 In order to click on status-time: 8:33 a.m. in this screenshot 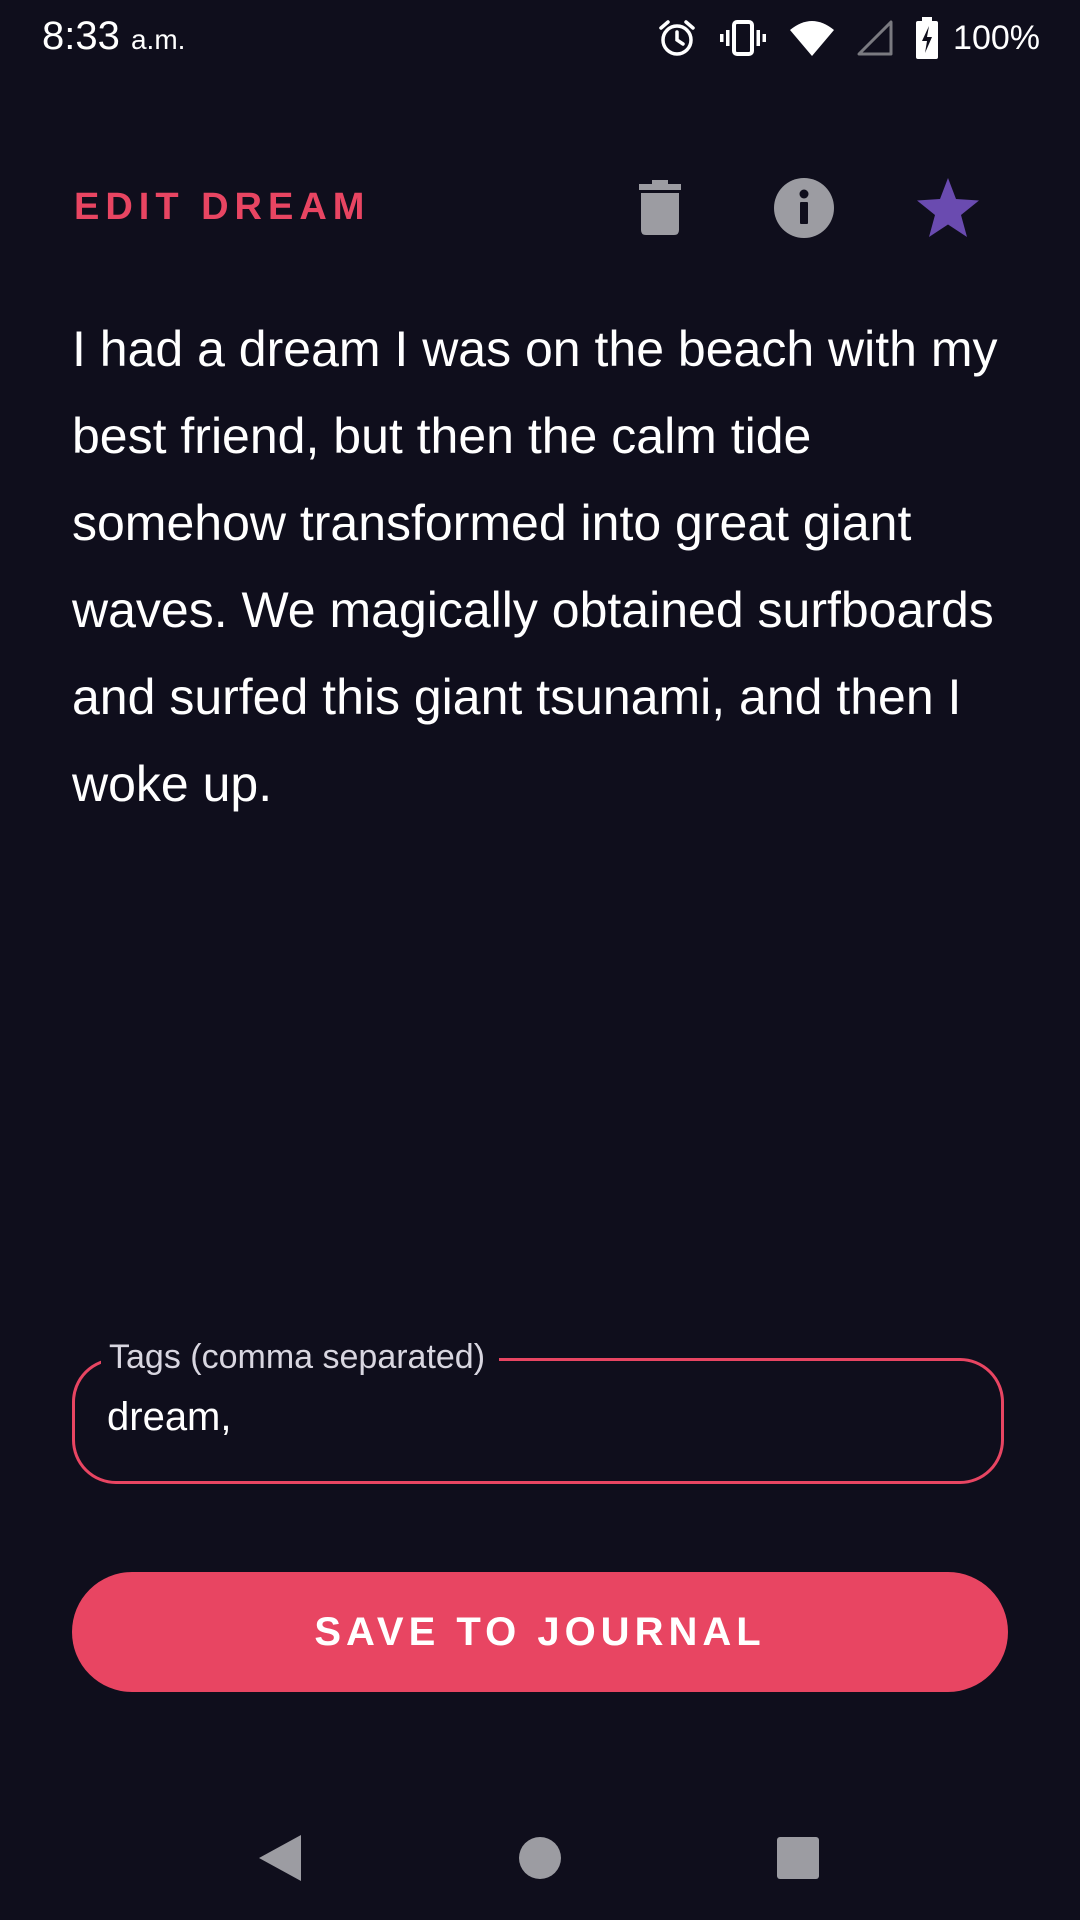, I will do `click(113, 36)`.